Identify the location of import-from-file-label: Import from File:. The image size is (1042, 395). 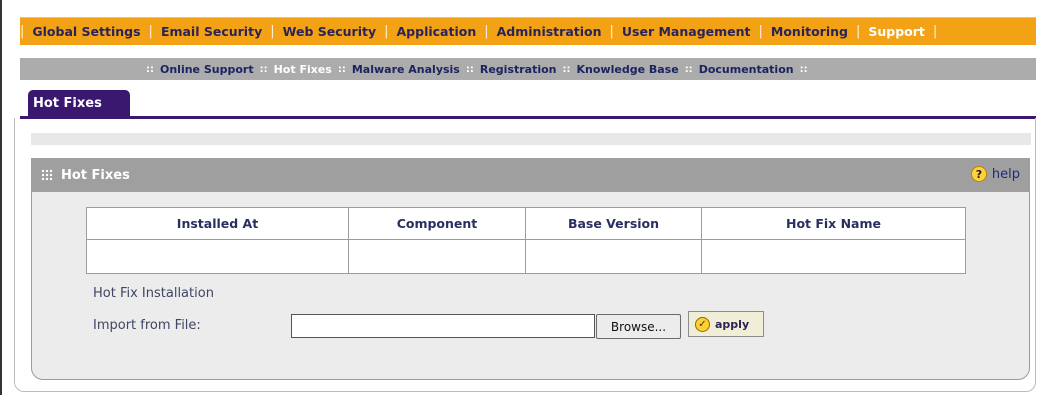
(147, 325).